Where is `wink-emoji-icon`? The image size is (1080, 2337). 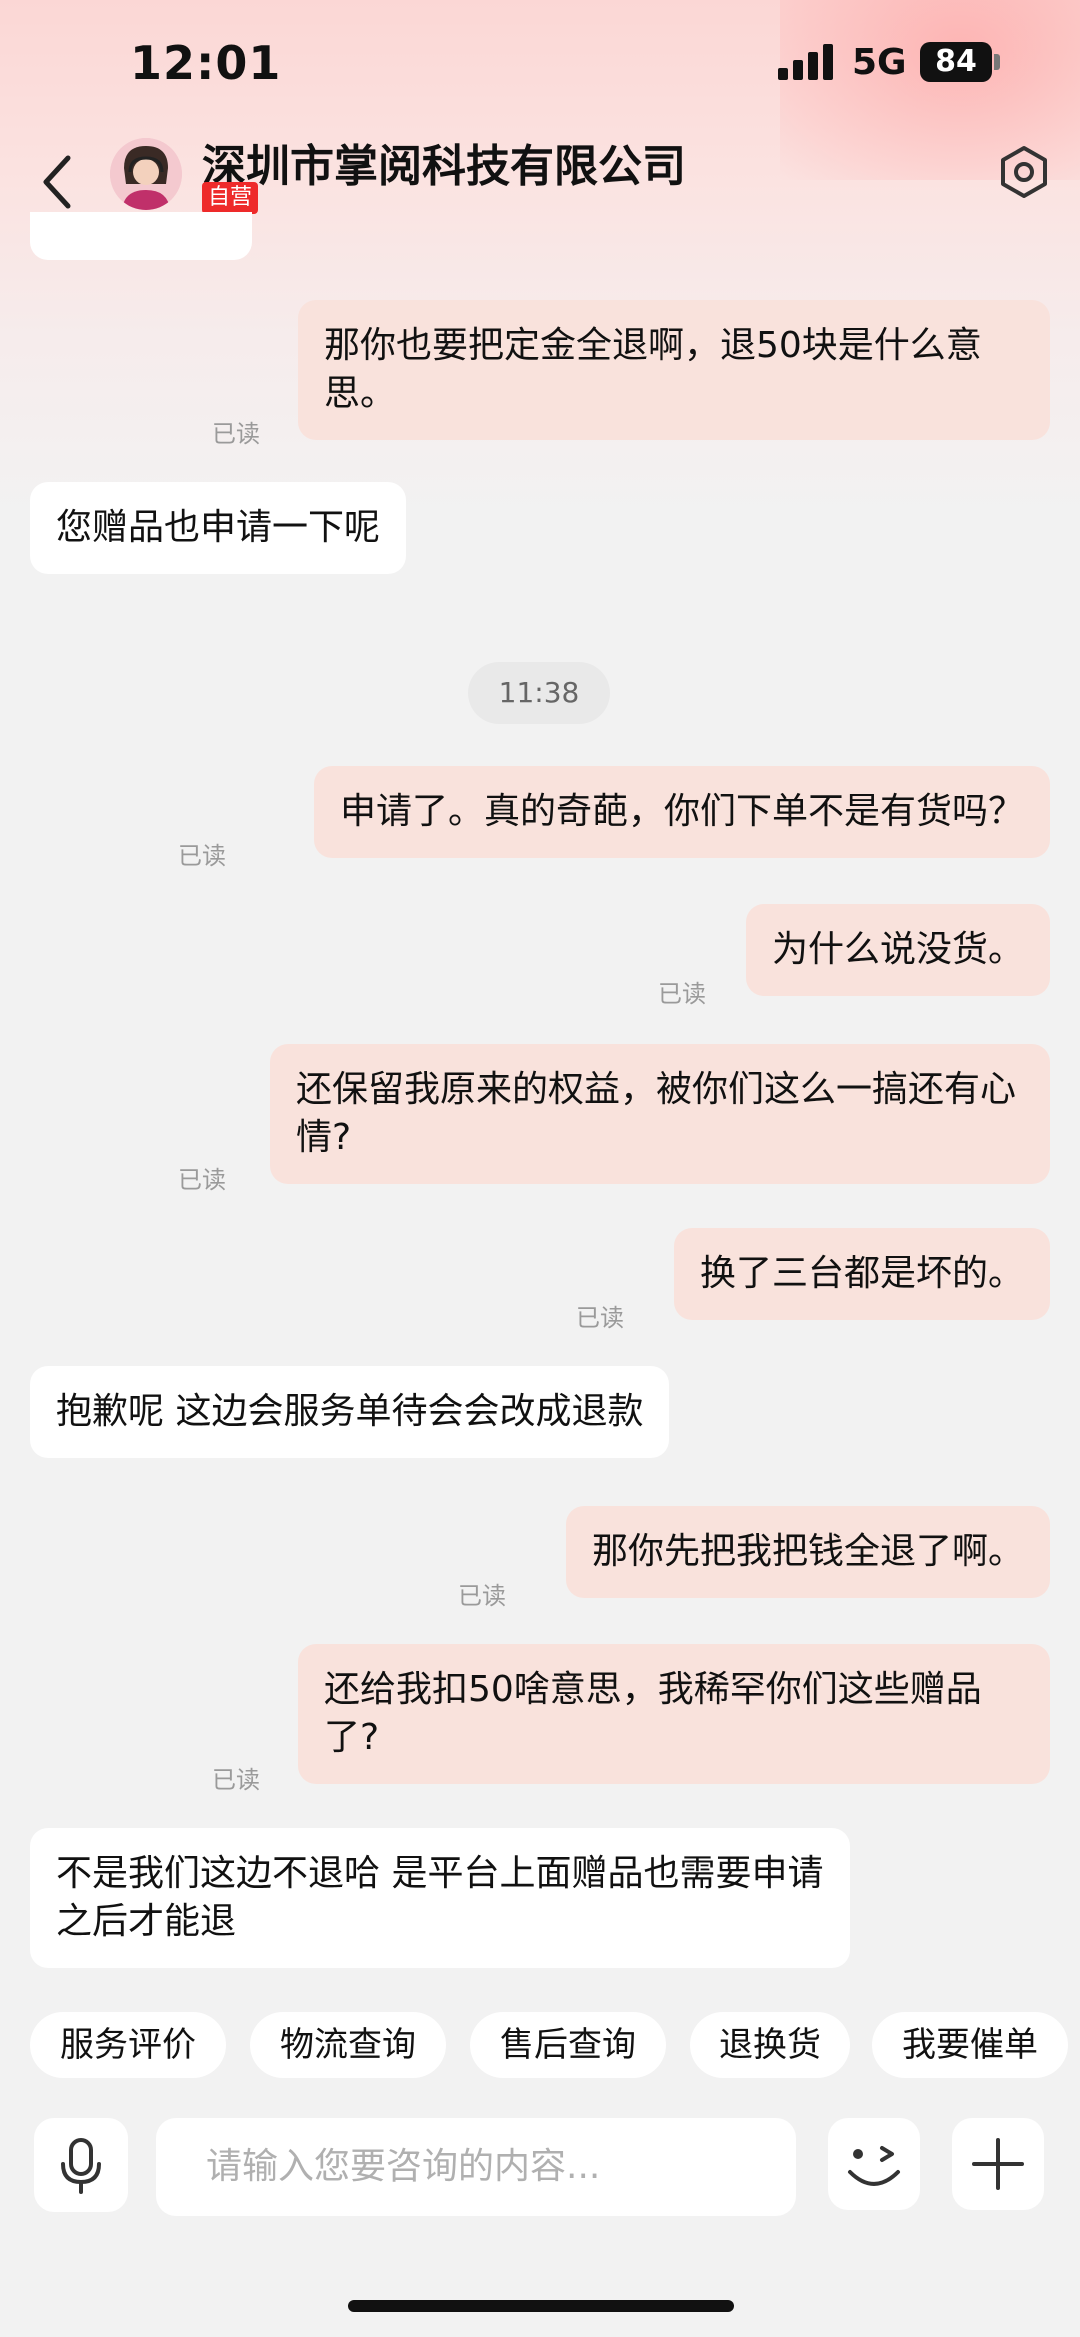
wink-emoji-icon is located at coordinates (874, 2166).